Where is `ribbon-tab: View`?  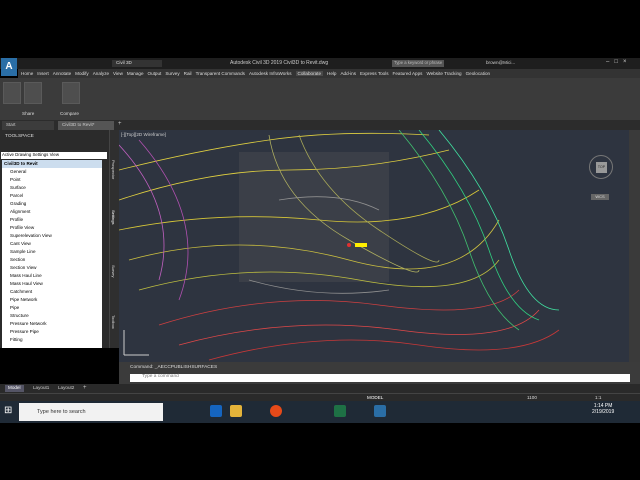 ribbon-tab: View is located at coordinates (118, 73).